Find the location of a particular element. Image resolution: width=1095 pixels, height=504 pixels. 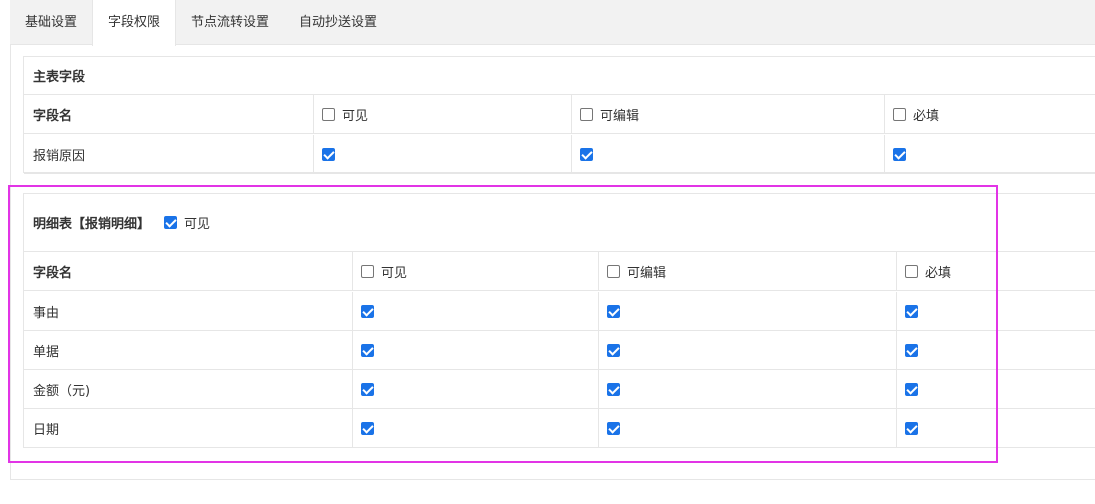

detail-visible-all-checkbox is located at coordinates (367, 271).